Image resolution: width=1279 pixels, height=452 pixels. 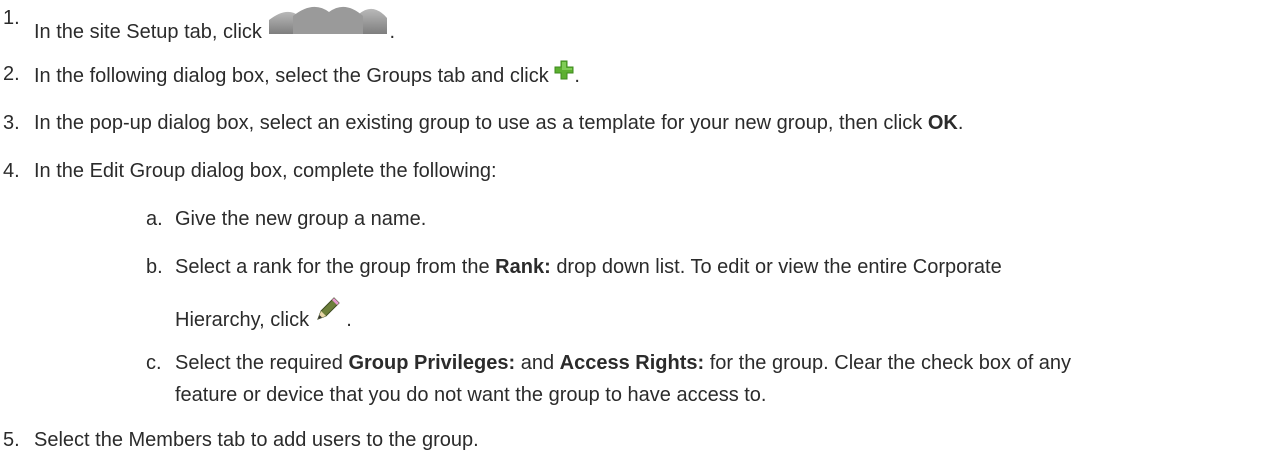 What do you see at coordinates (11, 440) in the screenshot?
I see `step-number: 5.` at bounding box center [11, 440].